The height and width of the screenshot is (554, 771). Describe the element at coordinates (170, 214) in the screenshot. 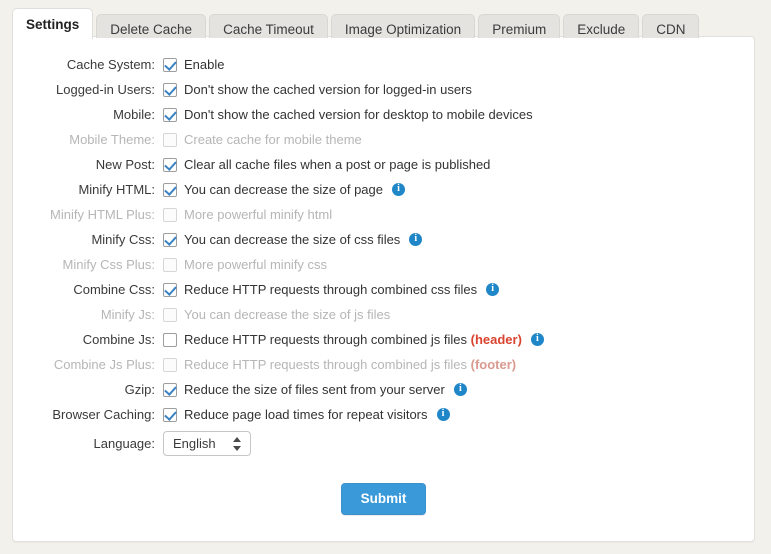

I see `checkbox-minify-html-plus` at that location.